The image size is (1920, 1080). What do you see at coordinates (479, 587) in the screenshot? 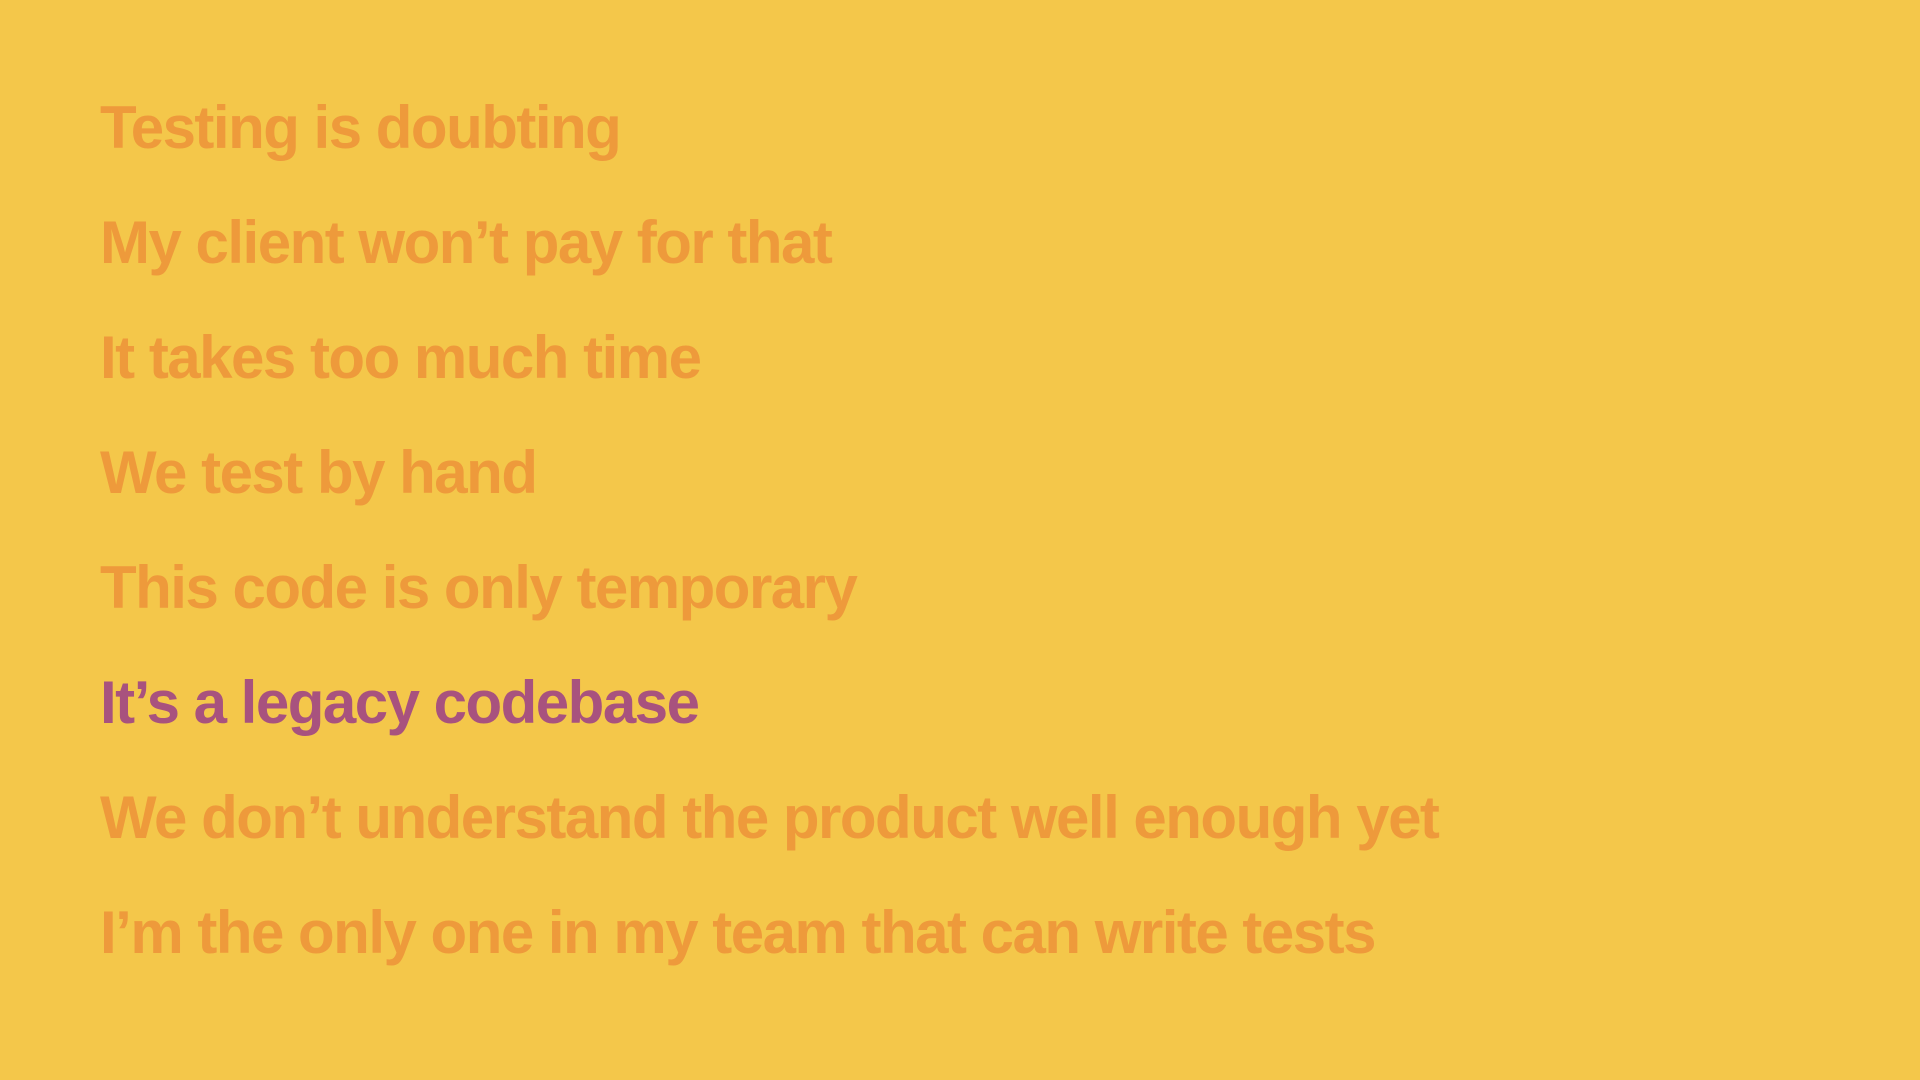
I see `excuse-line-code-temporary: This code is only temporary` at bounding box center [479, 587].